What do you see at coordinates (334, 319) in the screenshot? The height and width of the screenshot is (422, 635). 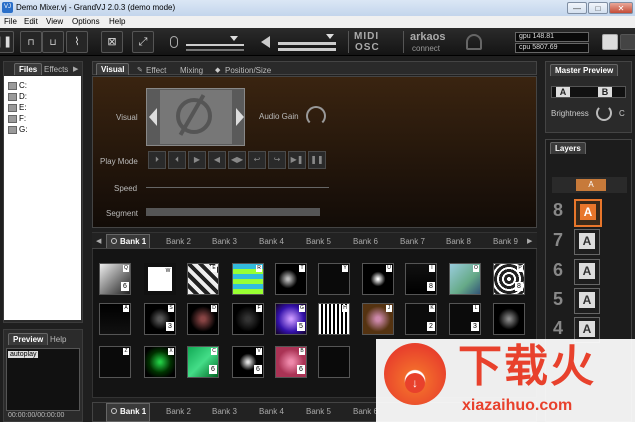 I see `clip-thumb: H` at bounding box center [334, 319].